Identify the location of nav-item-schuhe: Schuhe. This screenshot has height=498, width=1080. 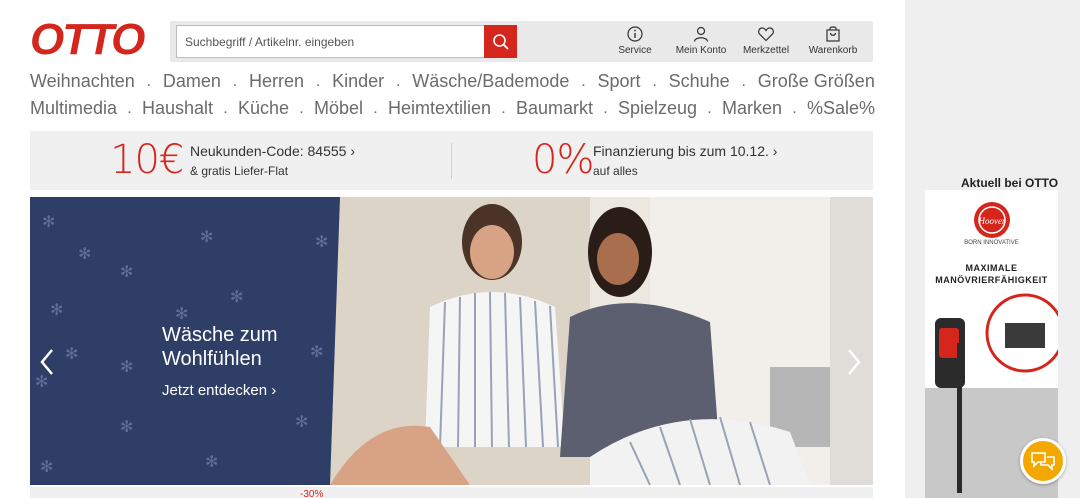
(699, 81).